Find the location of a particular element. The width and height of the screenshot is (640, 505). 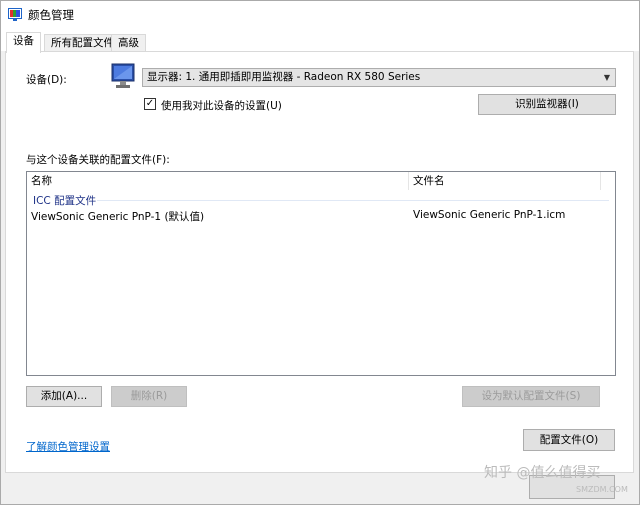

device-label: 设备(D): is located at coordinates (46, 80).